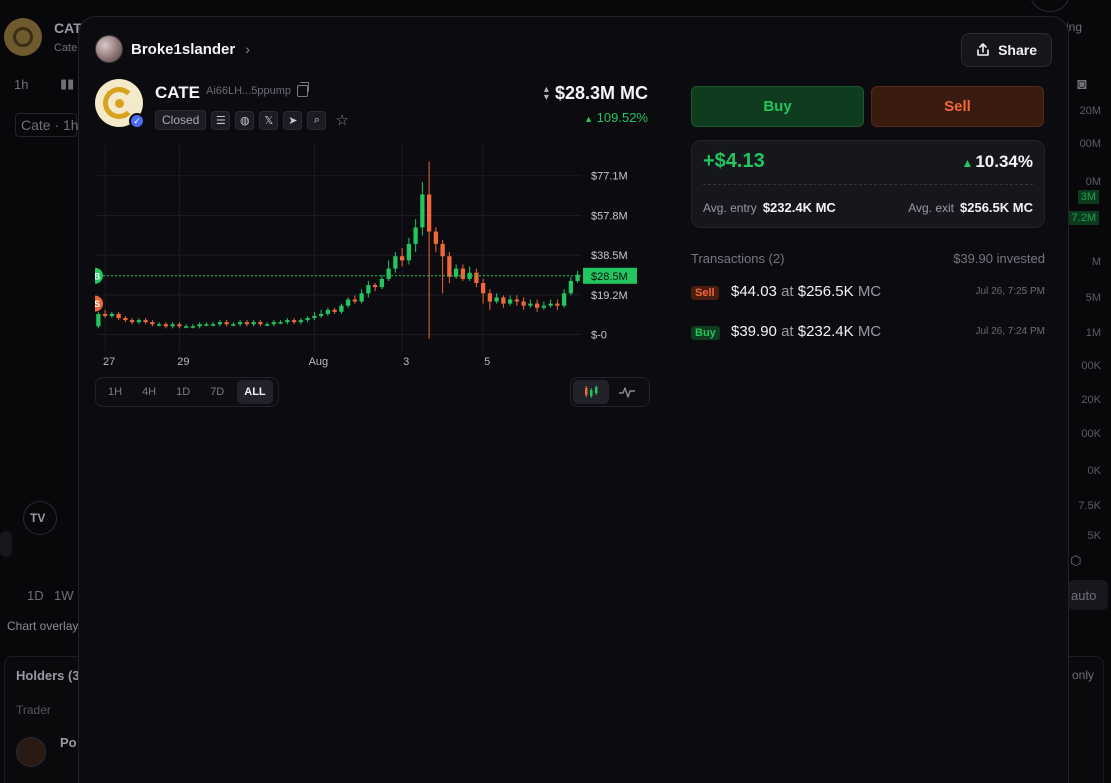 This screenshot has height=783, width=1111. Describe the element at coordinates (221, 120) in the screenshot. I see `menu-lines-icon: ☰` at that location.